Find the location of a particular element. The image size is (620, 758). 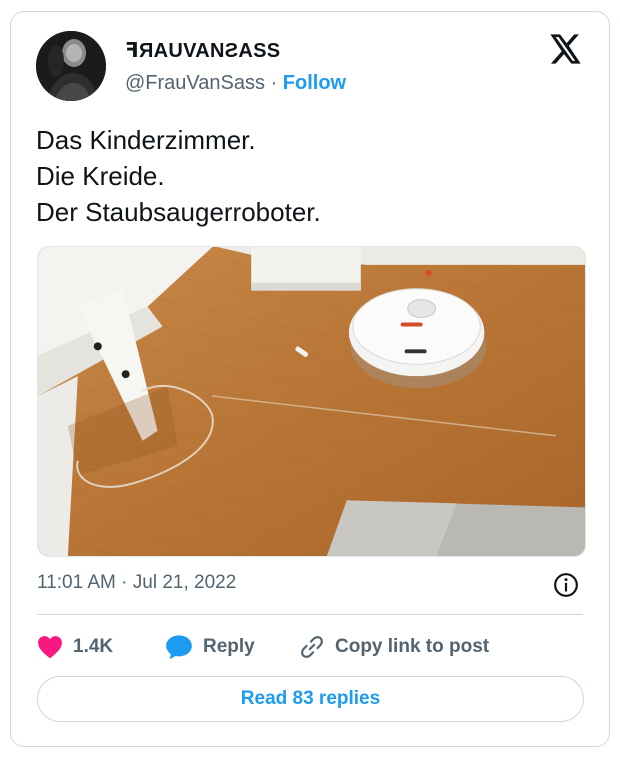

reply-button: Reply is located at coordinates (210, 647).